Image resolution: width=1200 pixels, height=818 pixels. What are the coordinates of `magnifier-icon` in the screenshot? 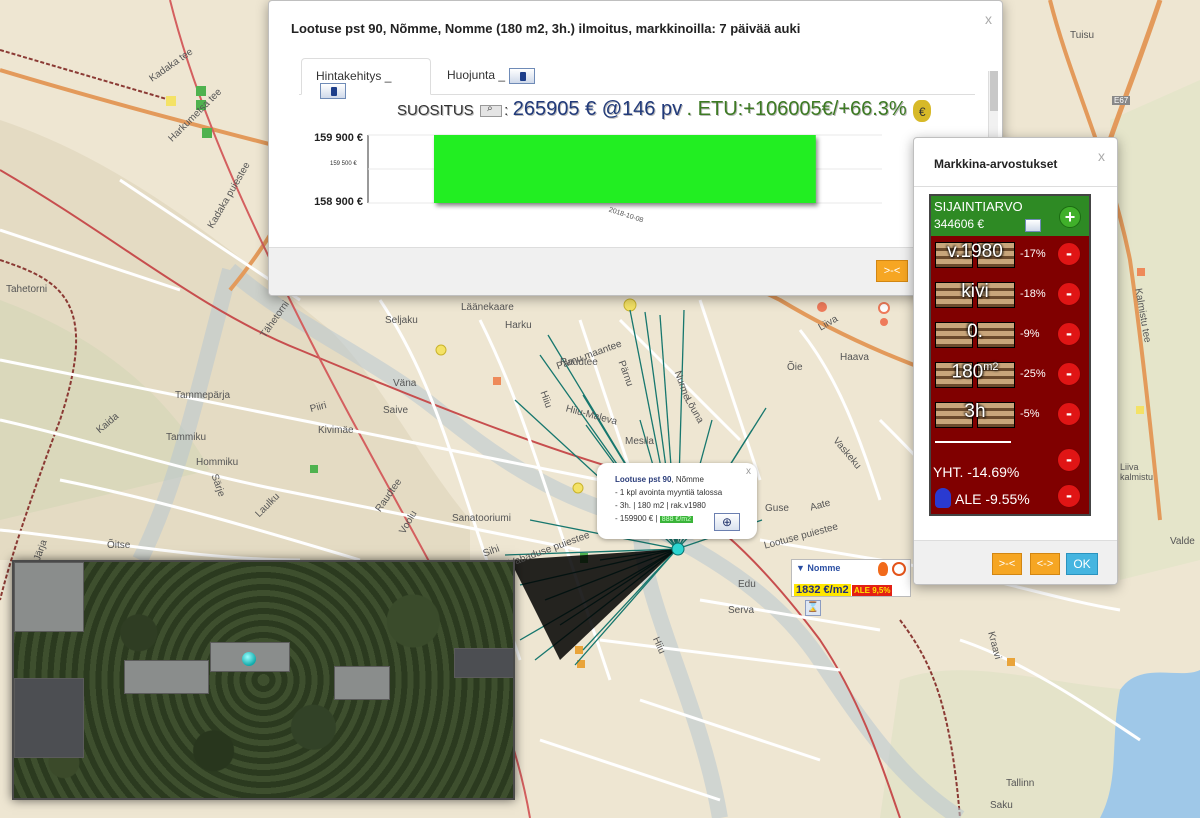 It's located at (491, 110).